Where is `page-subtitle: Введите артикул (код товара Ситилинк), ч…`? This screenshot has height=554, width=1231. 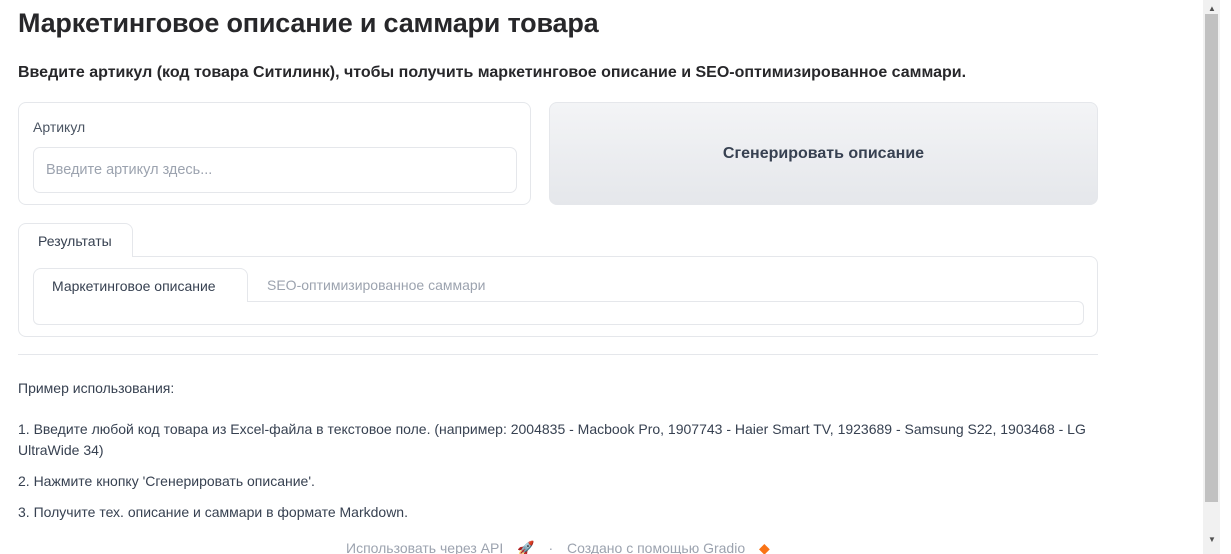
page-subtitle: Введите артикул (код товара Ситилинк), ч… is located at coordinates (492, 72).